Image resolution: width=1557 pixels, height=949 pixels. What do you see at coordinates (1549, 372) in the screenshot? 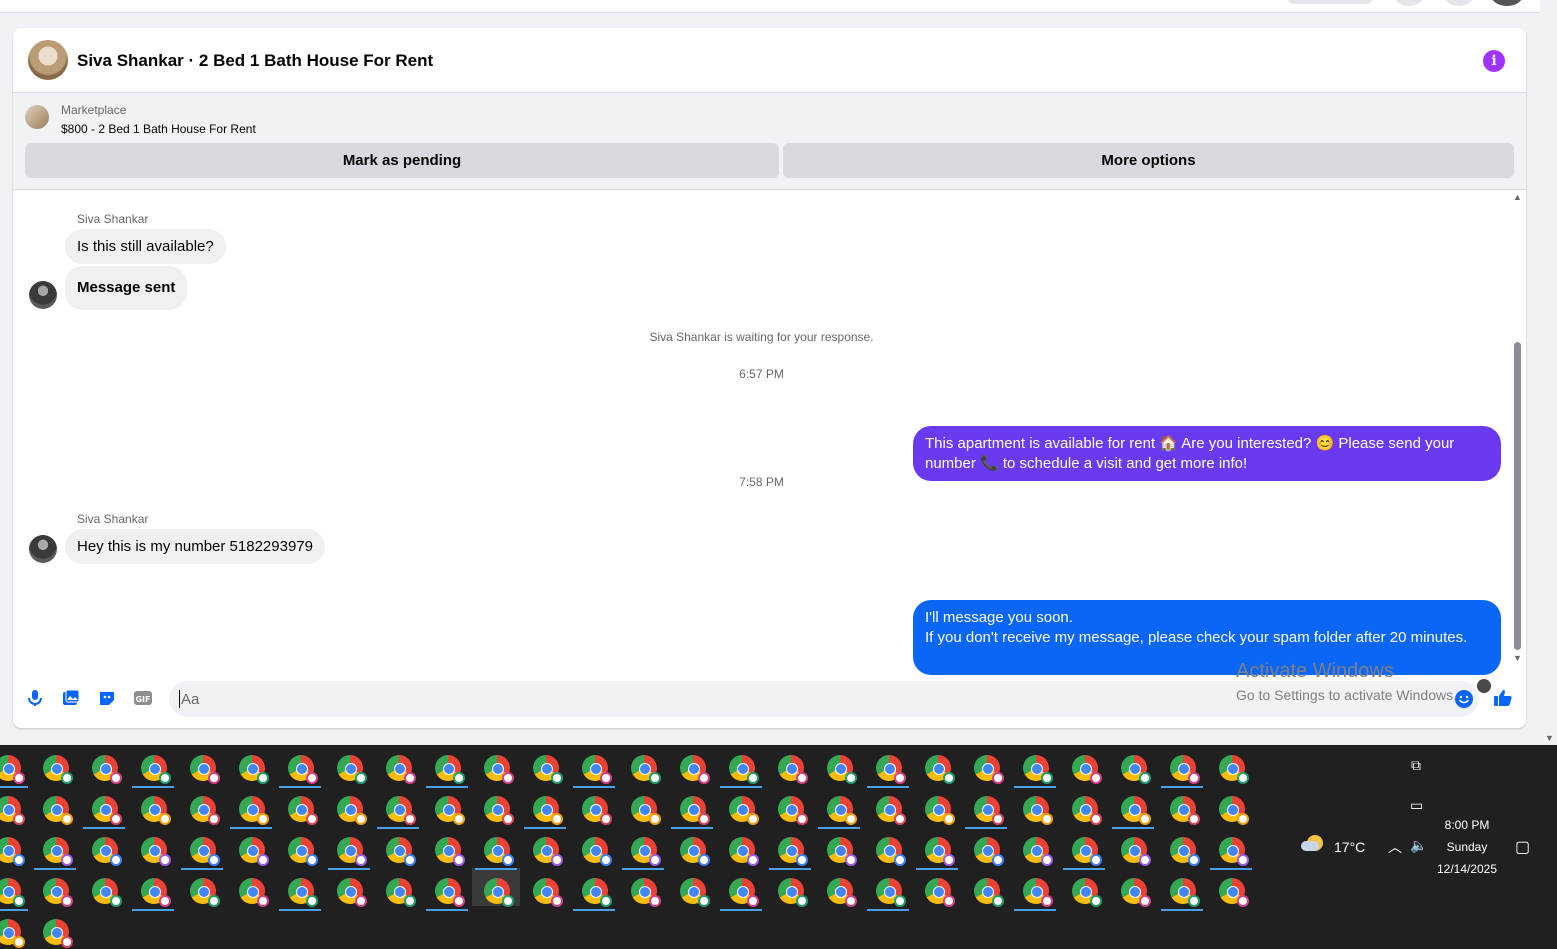
I see `page-scrollbar: ▼` at bounding box center [1549, 372].